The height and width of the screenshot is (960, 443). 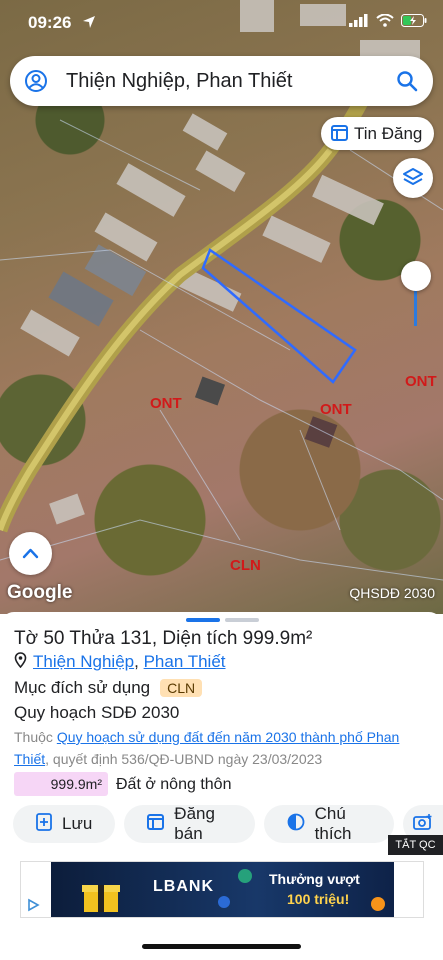 I want to click on save-button: Lưu, so click(x=64, y=824).